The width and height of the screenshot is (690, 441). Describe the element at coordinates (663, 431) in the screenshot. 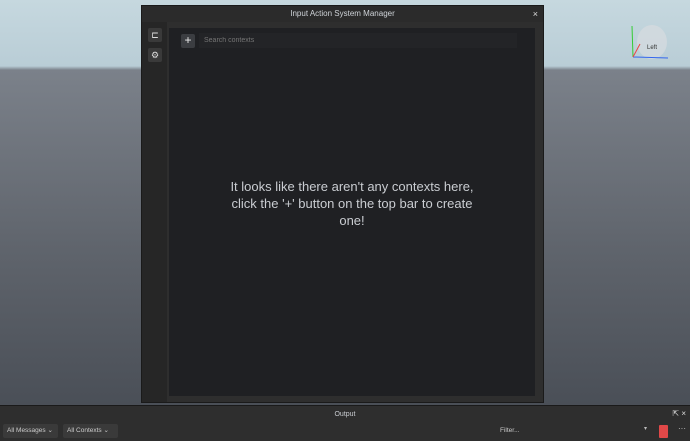

I see `trash-icon` at that location.